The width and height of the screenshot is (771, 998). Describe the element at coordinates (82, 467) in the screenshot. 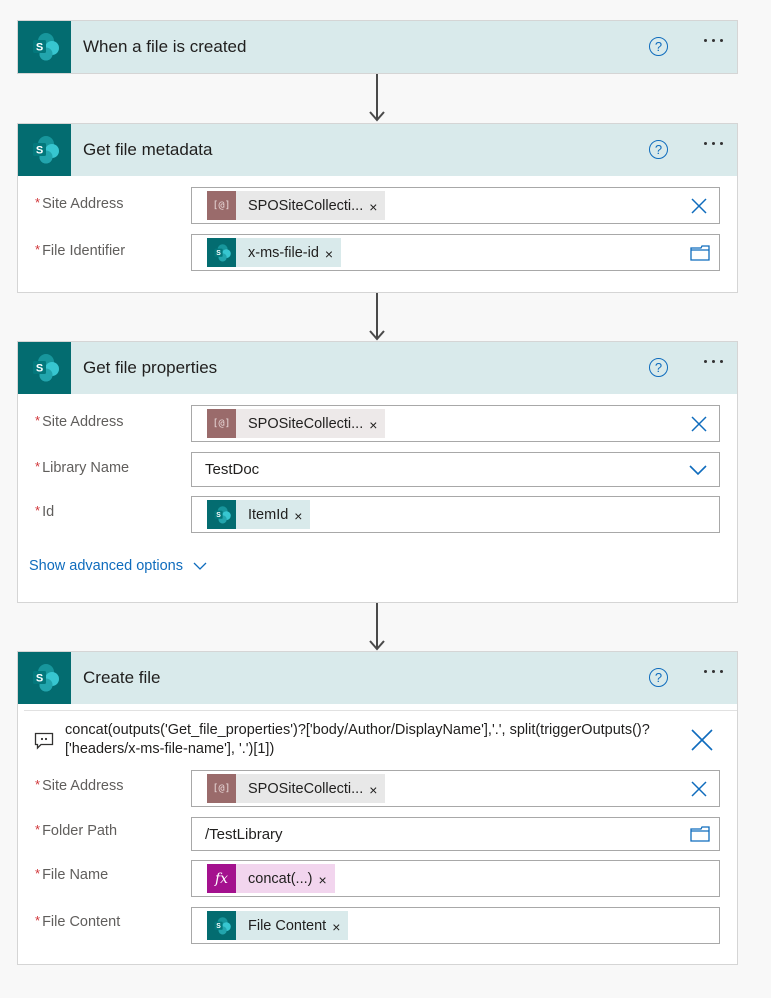

I see `field-label: * Library Name` at that location.